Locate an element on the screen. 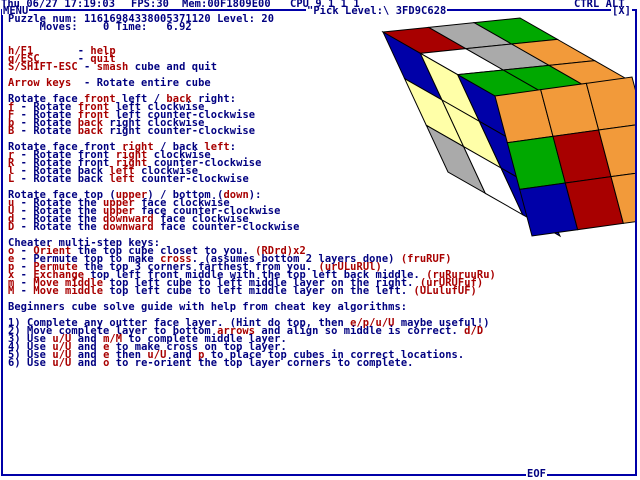  key-line-B: B - Rotate back right counter-clockwise is located at coordinates (132, 131).